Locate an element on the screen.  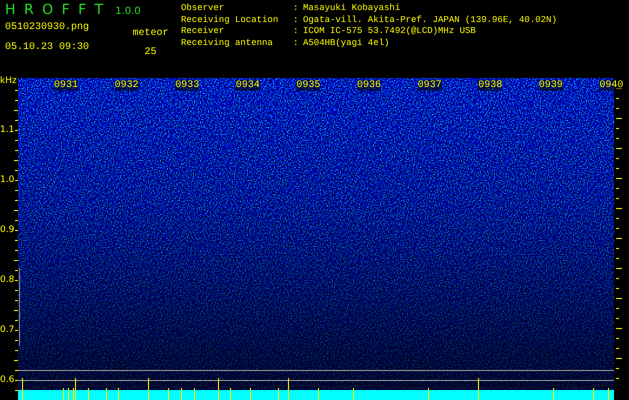
app-version: 1.0.0 is located at coordinates (128, 11).